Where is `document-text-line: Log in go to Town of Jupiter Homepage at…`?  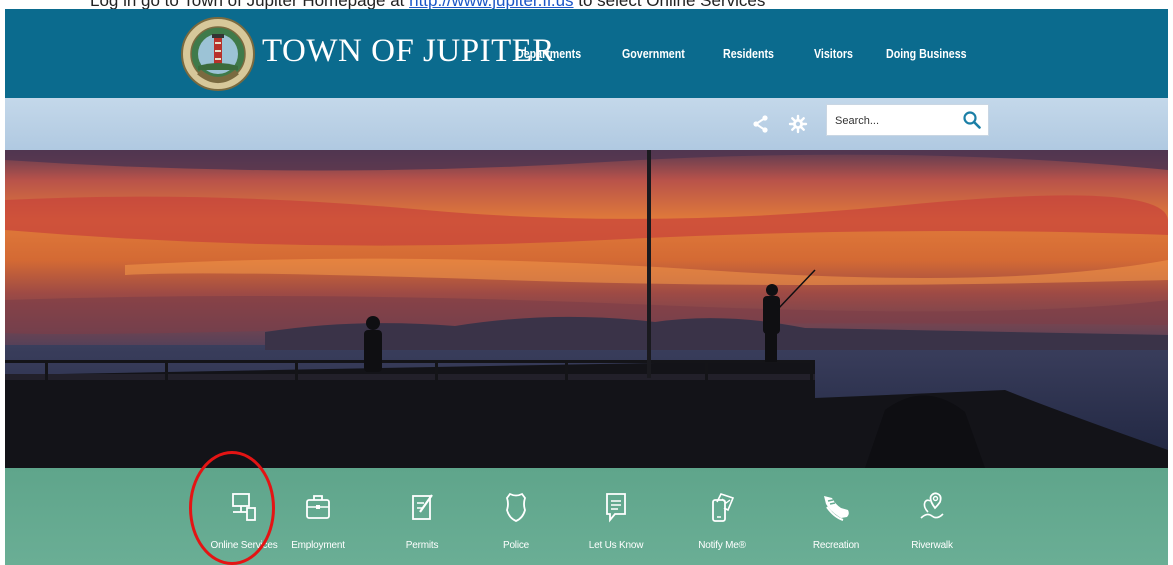 document-text-line: Log in go to Town of Jupiter Homepage at… is located at coordinates (586, 4).